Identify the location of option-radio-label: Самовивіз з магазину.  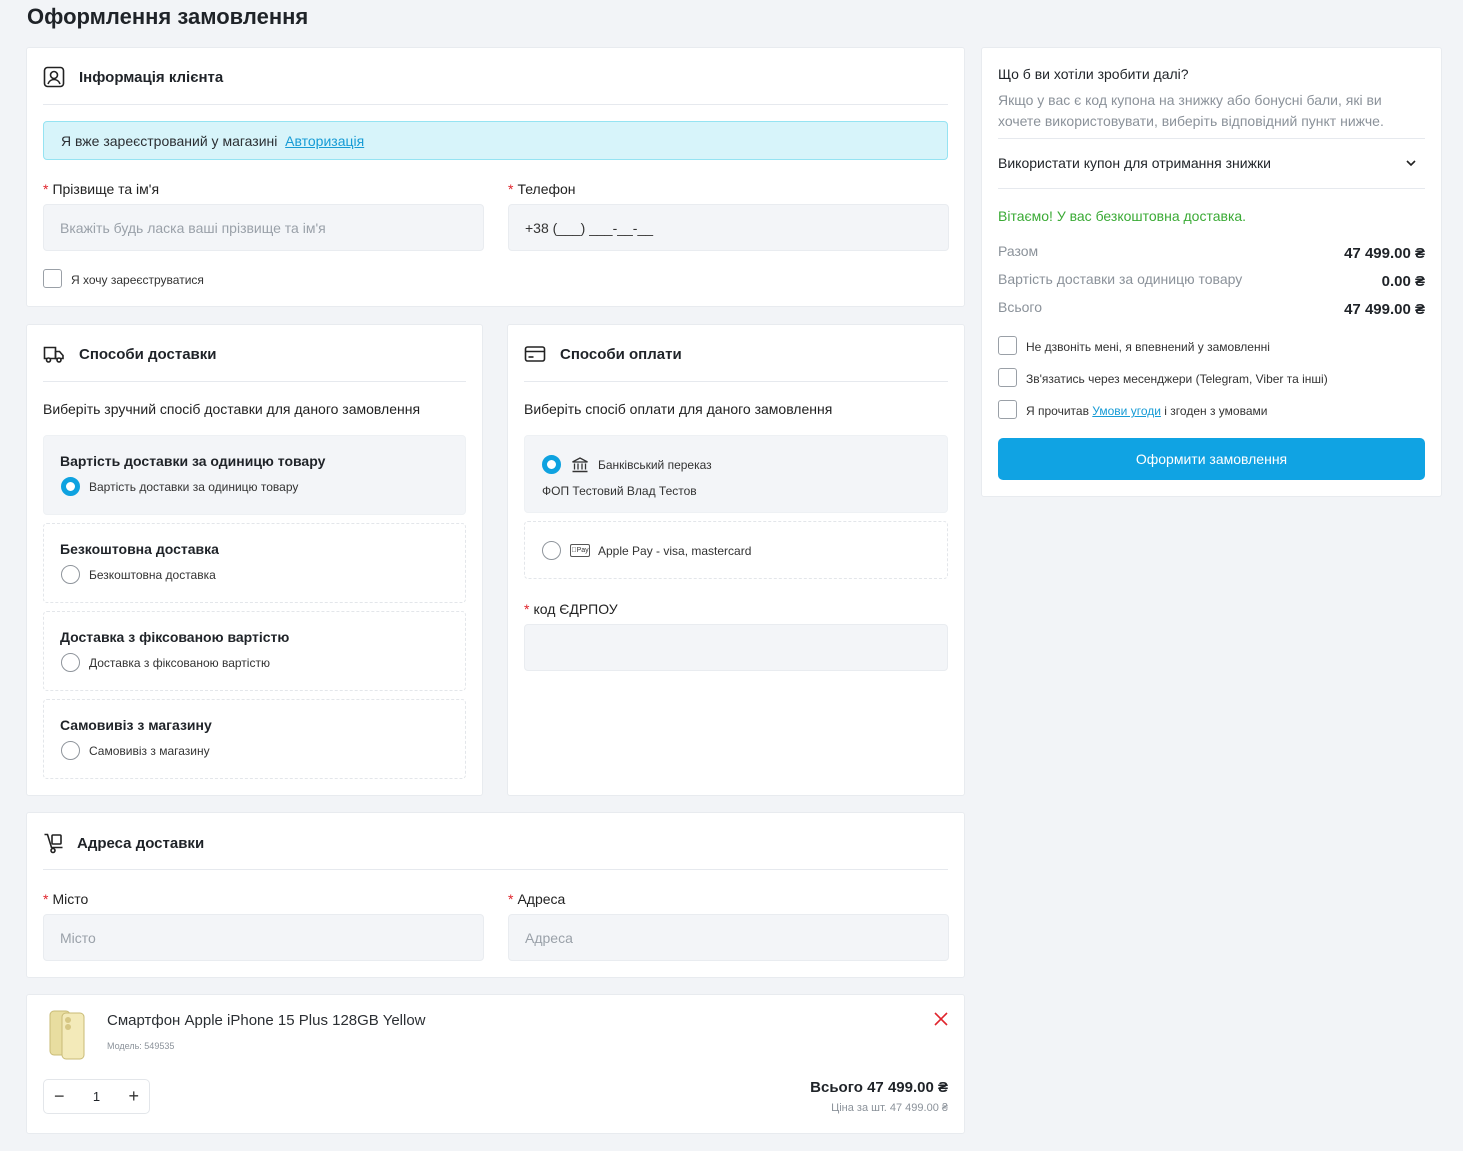
(149, 751).